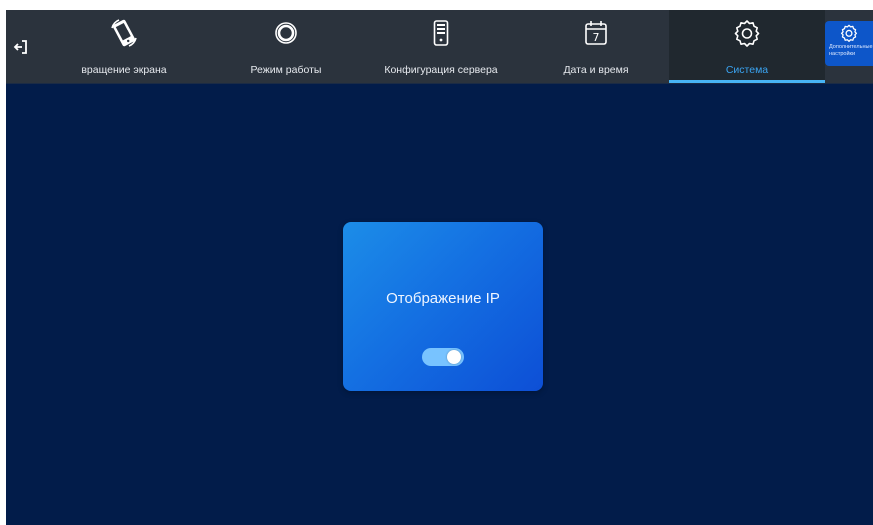 This screenshot has width=873, height=525. I want to click on calendar-icon: 7, so click(596, 33).